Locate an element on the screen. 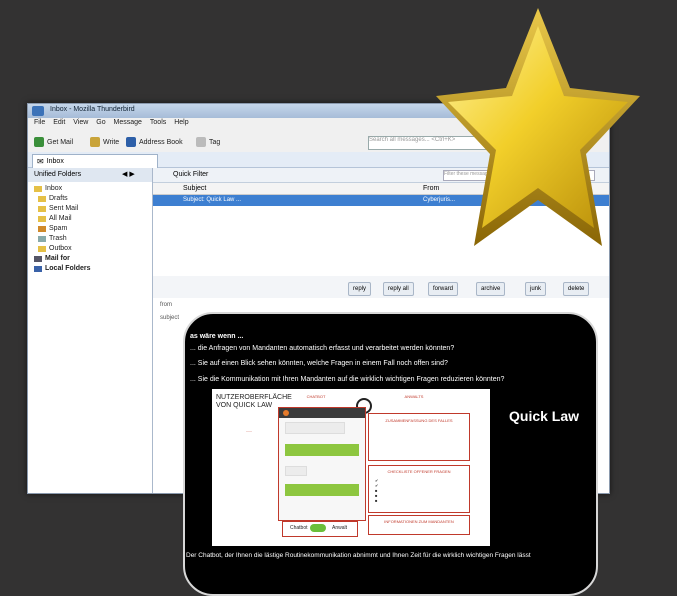  trash-icon is located at coordinates (42, 238).